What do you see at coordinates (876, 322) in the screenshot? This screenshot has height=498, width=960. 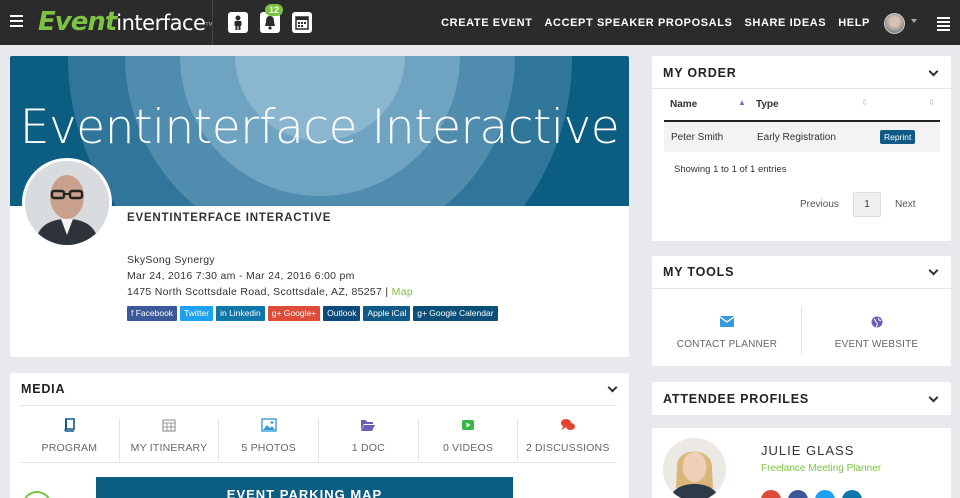 I see `globe-icon` at bounding box center [876, 322].